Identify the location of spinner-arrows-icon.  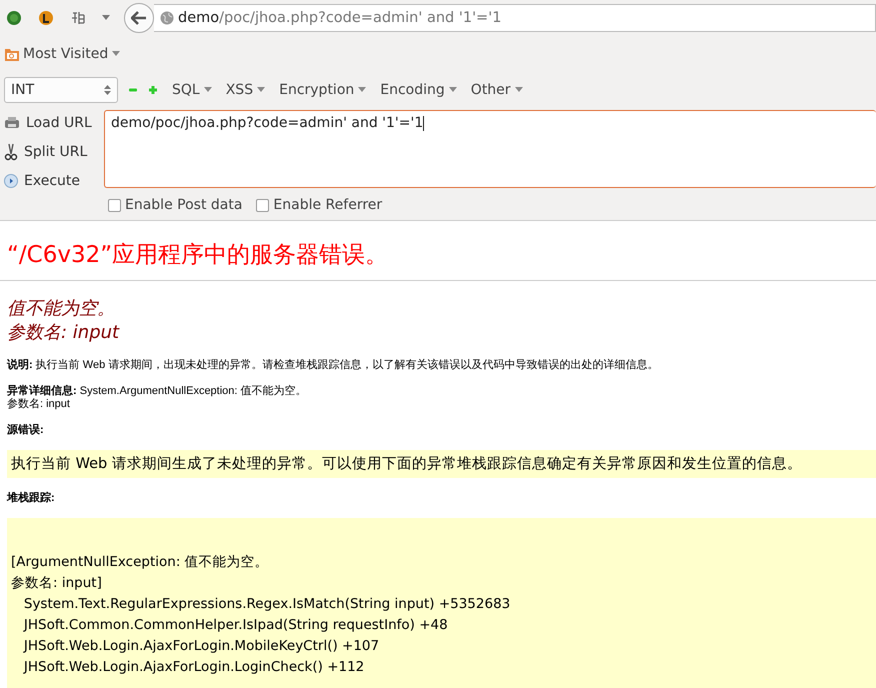
(107, 90).